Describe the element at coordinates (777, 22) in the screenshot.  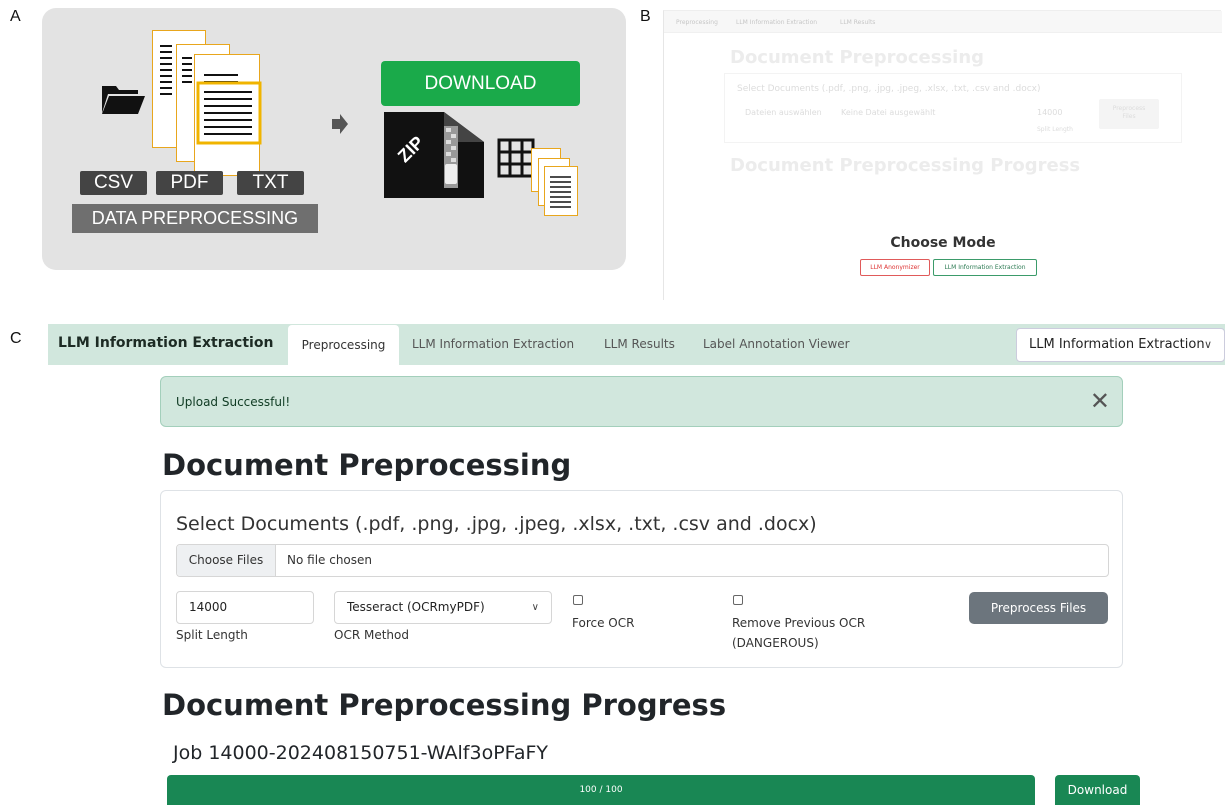
I see `faded-tab-extraction: LLM Information Extraction` at that location.